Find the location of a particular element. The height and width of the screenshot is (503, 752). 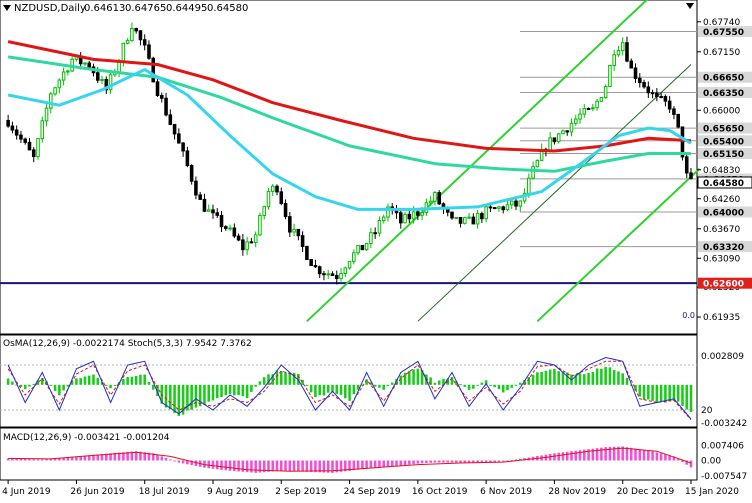

open-value: 0.64613 is located at coordinates (104, 8).